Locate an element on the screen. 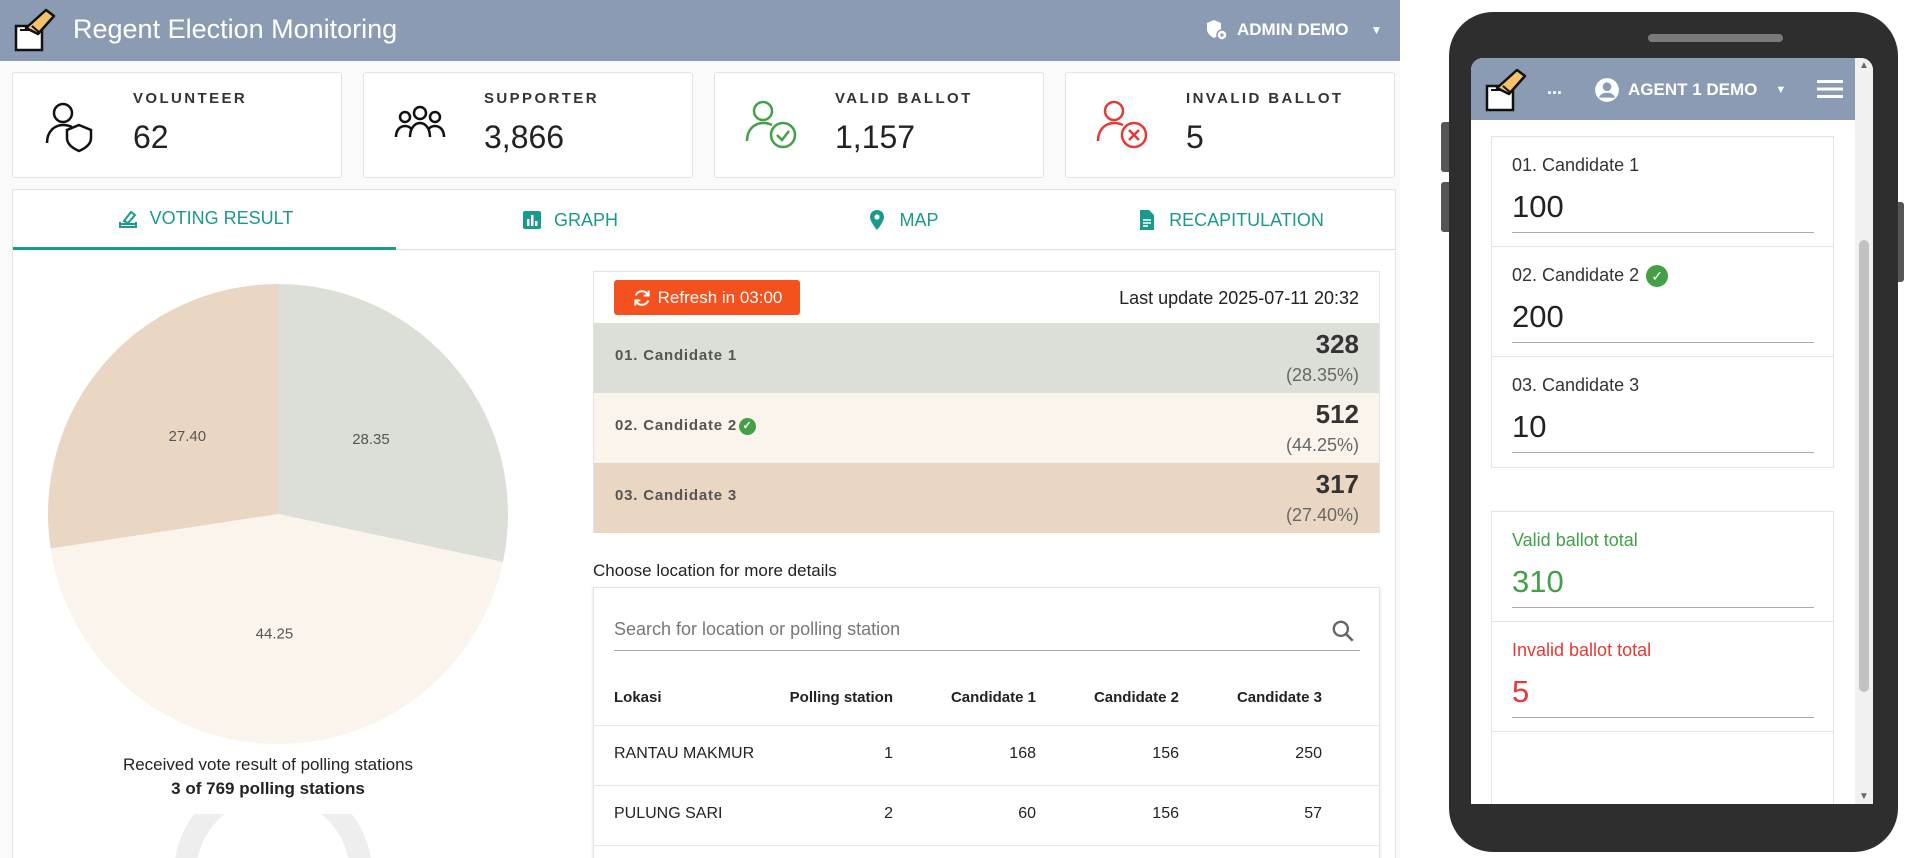 This screenshot has height=858, width=1912. candidate-vote-field: 02. Candidate 2 ✓ 200 is located at coordinates (1662, 302).